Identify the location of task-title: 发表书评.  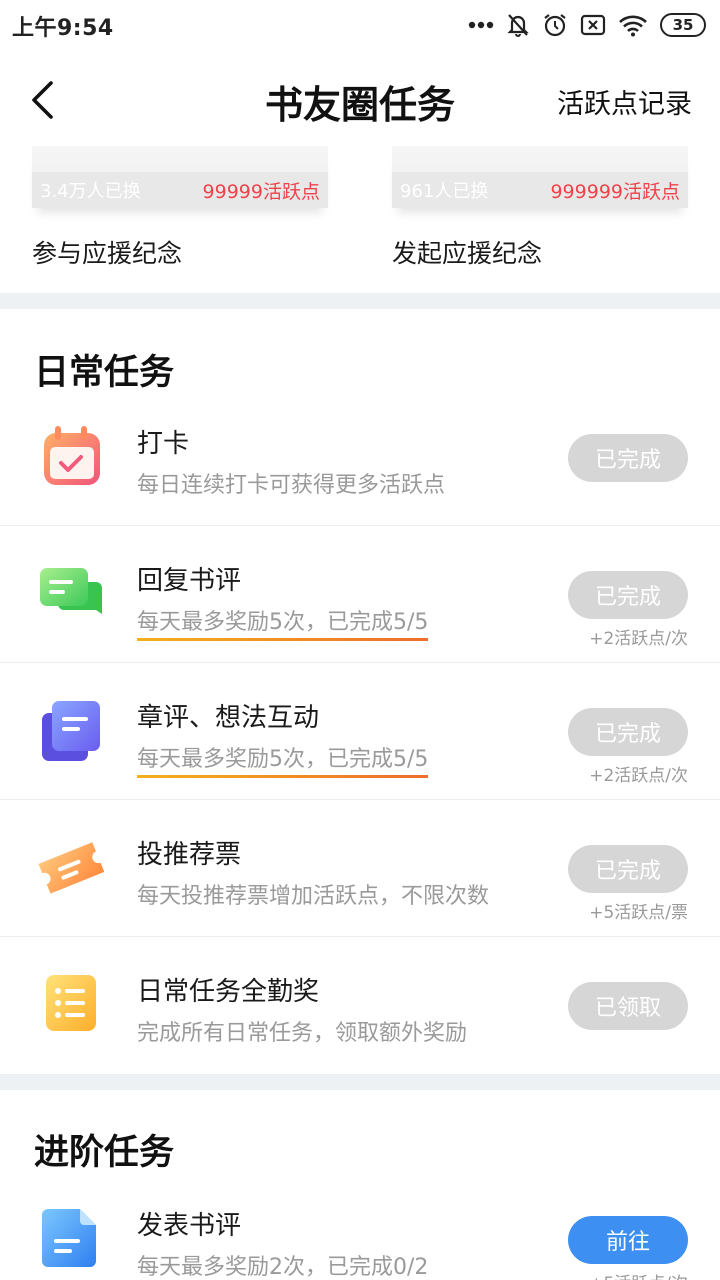
(189, 1226).